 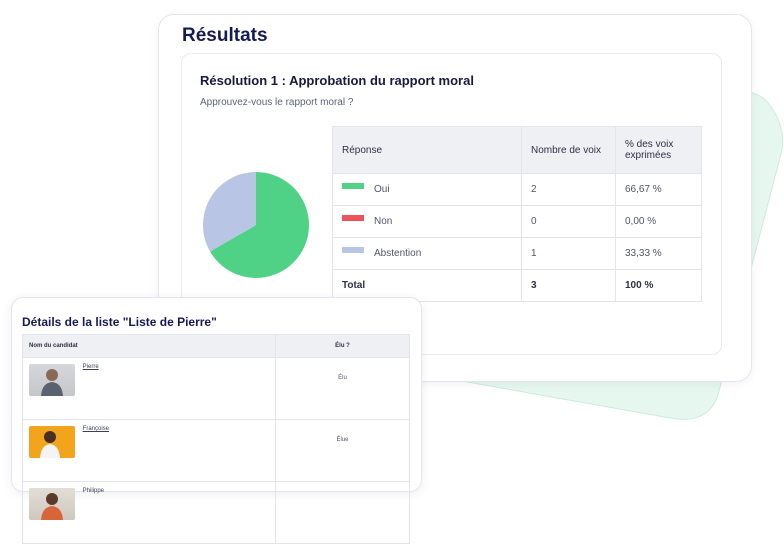 What do you see at coordinates (91, 367) in the screenshot?
I see `candidate-name-link: Pierre` at bounding box center [91, 367].